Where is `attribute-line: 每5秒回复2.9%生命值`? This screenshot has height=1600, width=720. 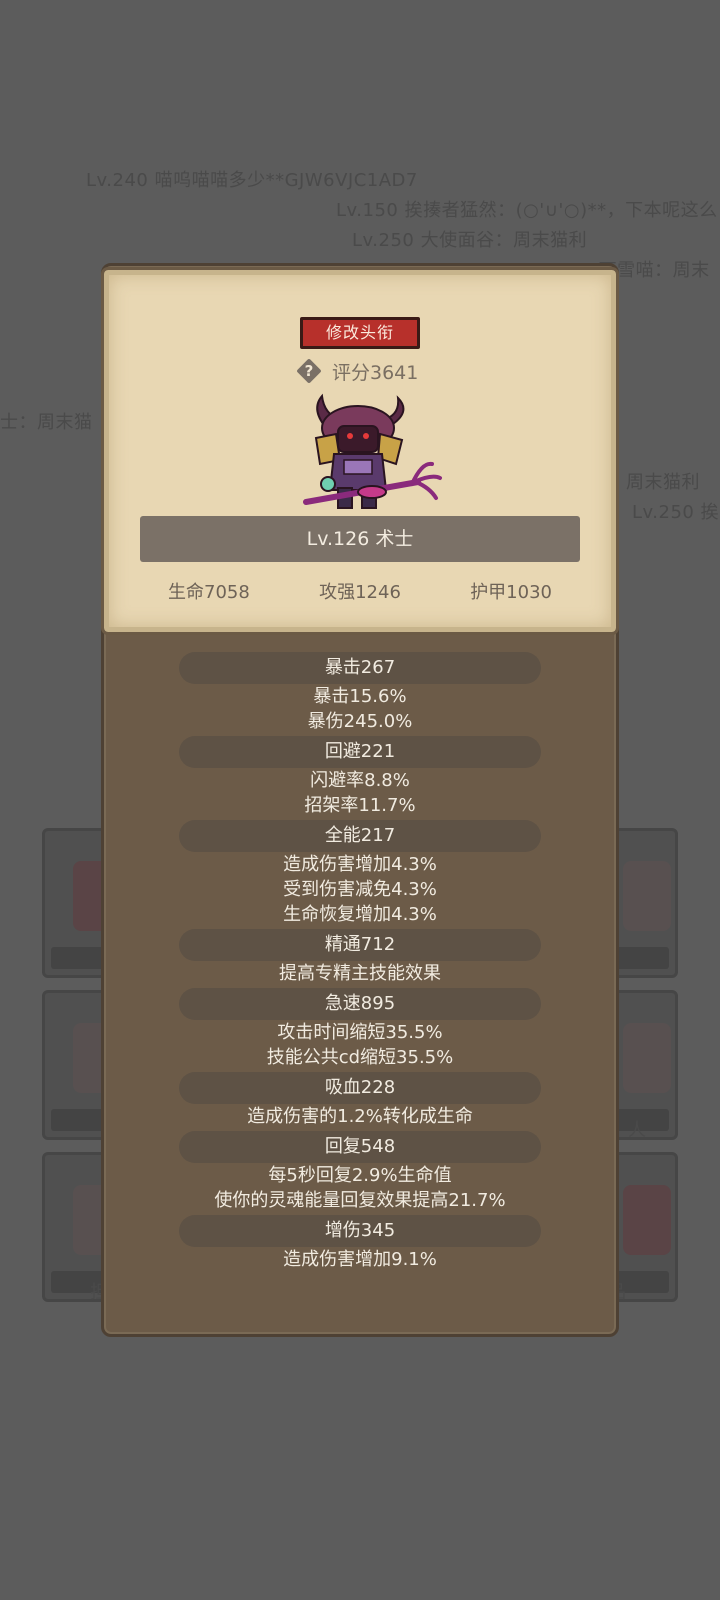 attribute-line: 每5秒回复2.9%生命值 is located at coordinates (360, 1175).